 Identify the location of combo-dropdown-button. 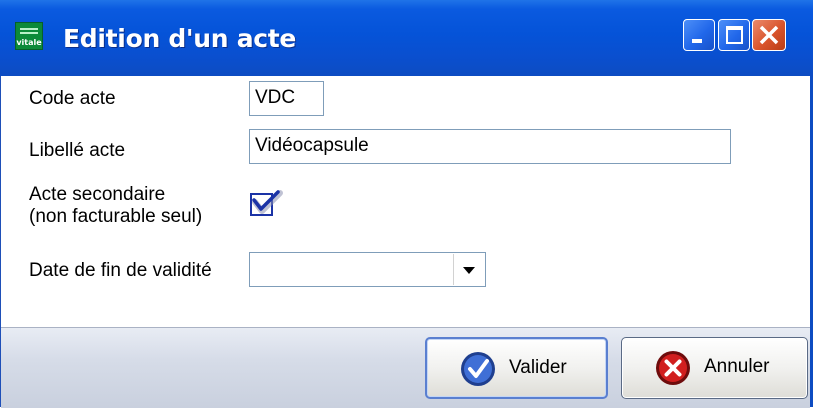
(468, 269).